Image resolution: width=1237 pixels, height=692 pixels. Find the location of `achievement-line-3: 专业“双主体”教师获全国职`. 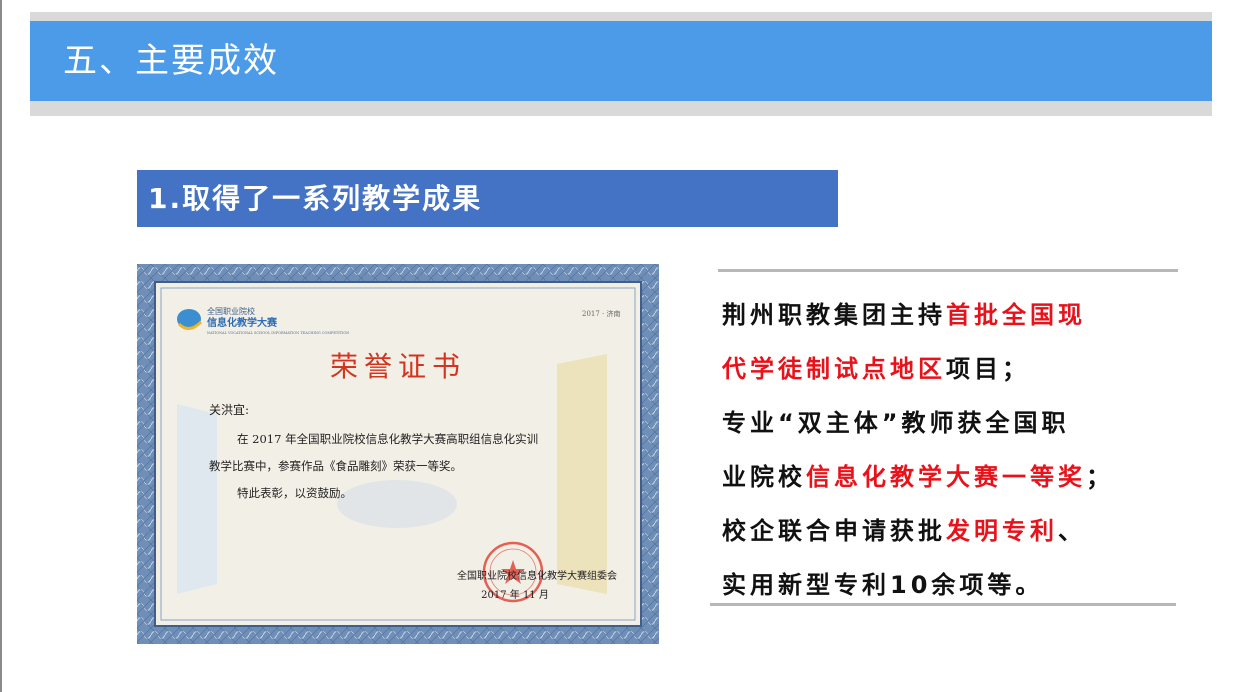

achievement-line-3: 专业“双主体”教师获全国职 is located at coordinates (896, 423).